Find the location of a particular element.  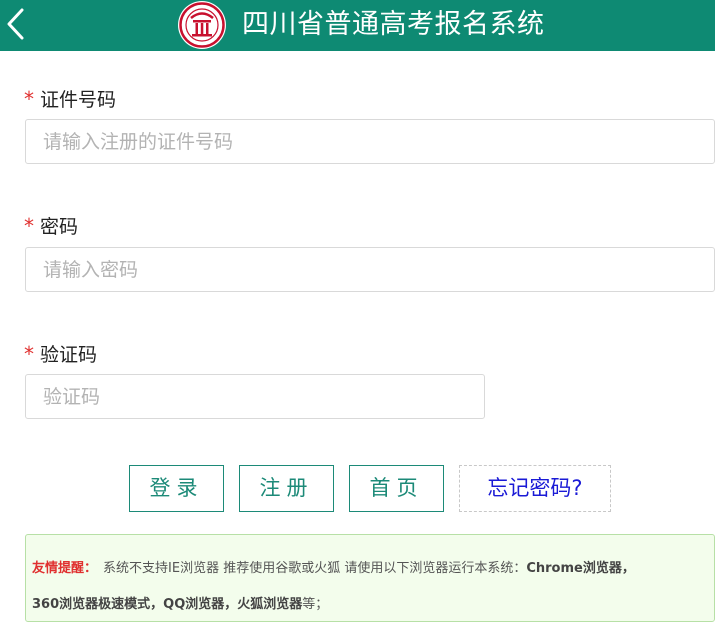

captcha-input is located at coordinates (255, 396).